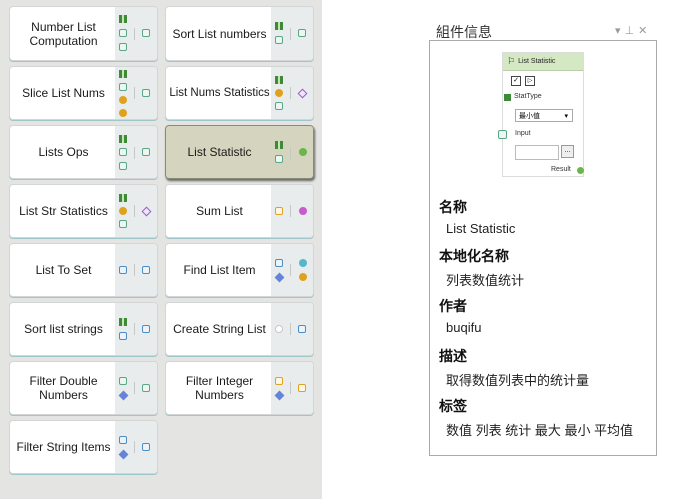  I want to click on run-button: ▷, so click(530, 81).